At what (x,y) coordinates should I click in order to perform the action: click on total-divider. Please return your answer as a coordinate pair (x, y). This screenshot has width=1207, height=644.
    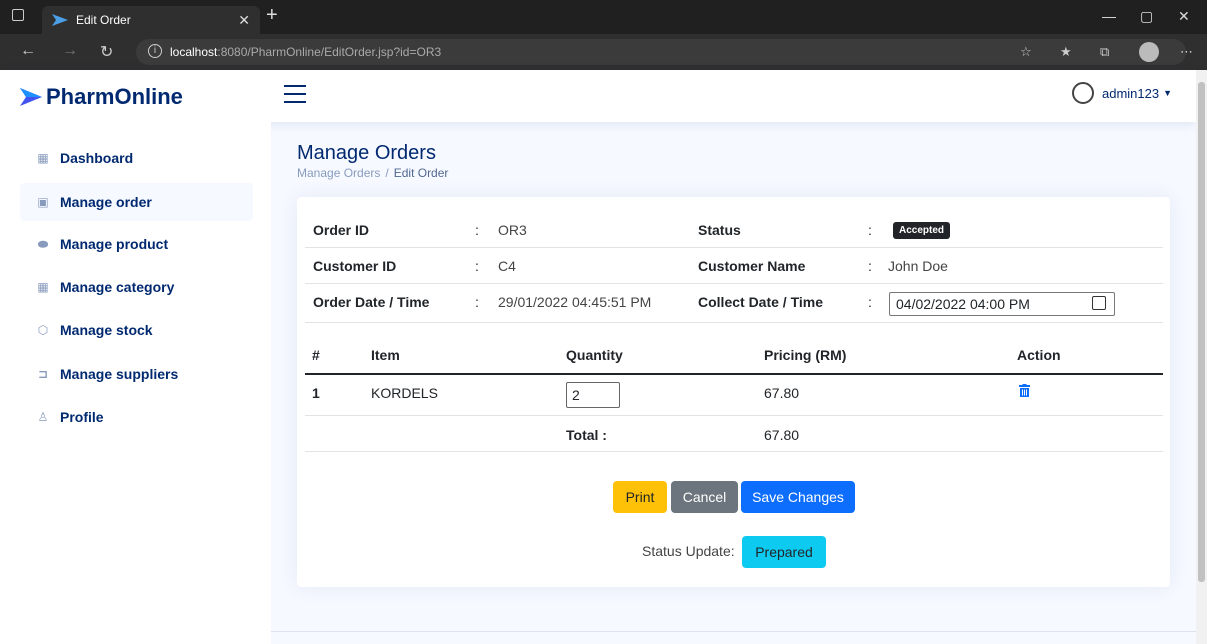
    Looking at the image, I should click on (734, 451).